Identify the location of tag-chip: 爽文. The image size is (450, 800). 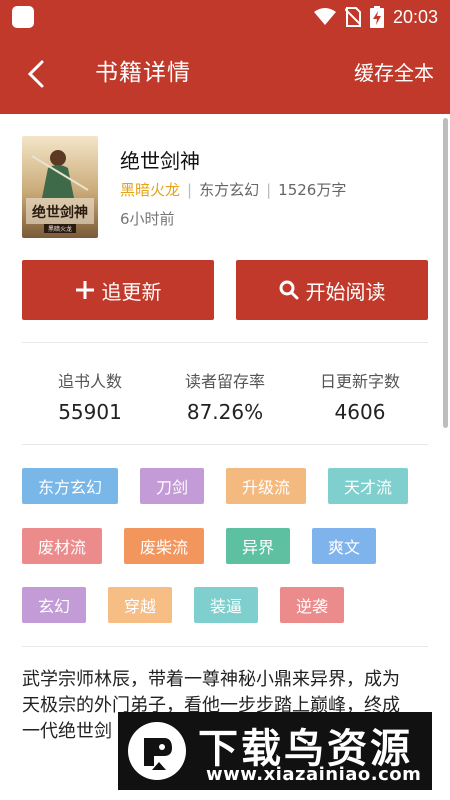
(344, 546).